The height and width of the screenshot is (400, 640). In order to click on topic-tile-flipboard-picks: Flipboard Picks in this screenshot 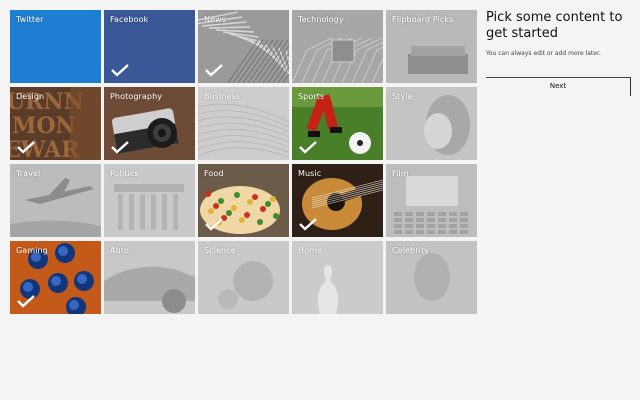, I will do `click(431, 46)`.